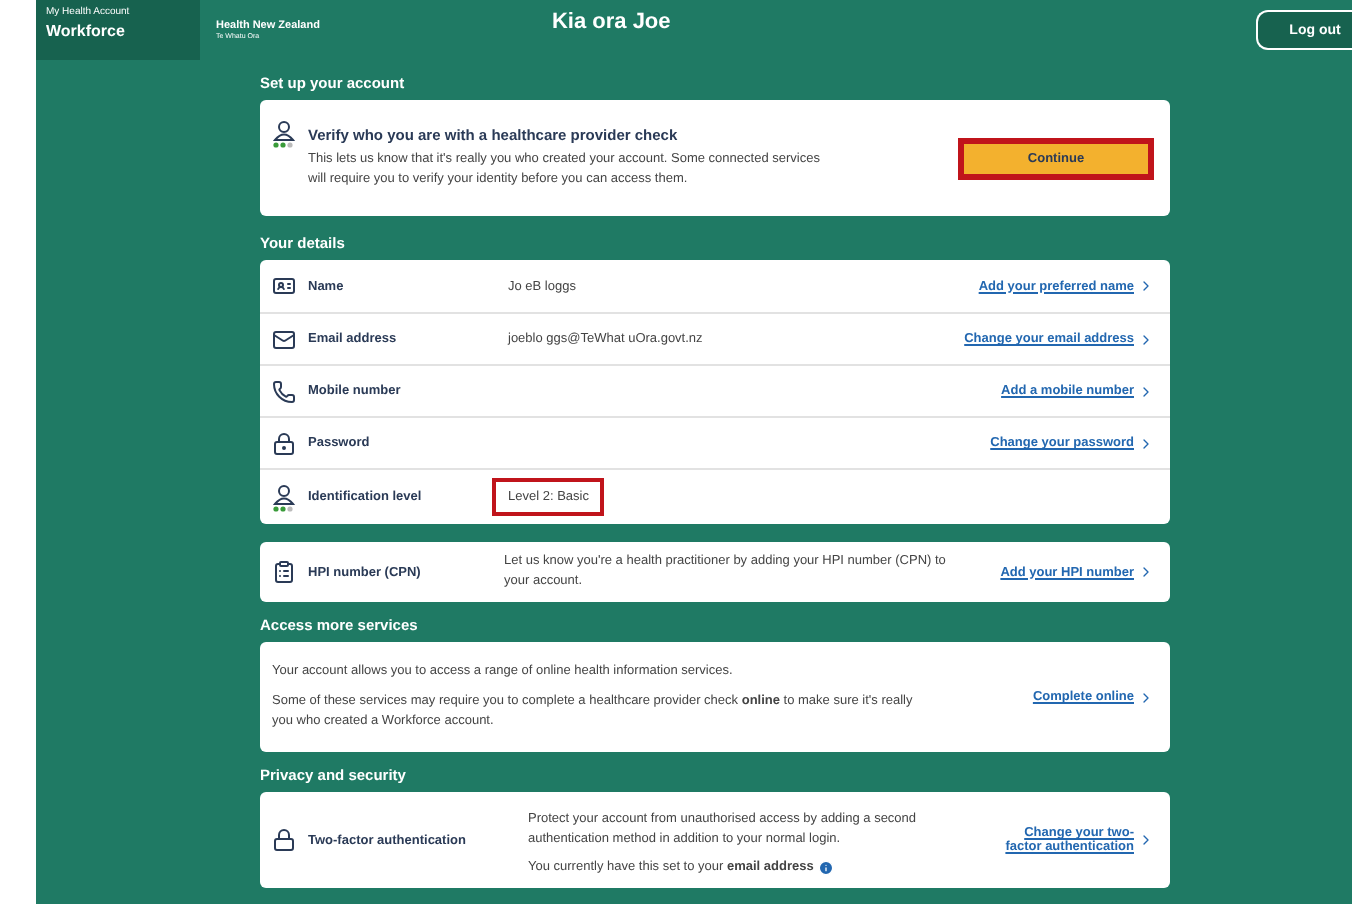 The width and height of the screenshot is (1352, 904). Describe the element at coordinates (284, 391) in the screenshot. I see `phone-icon` at that location.